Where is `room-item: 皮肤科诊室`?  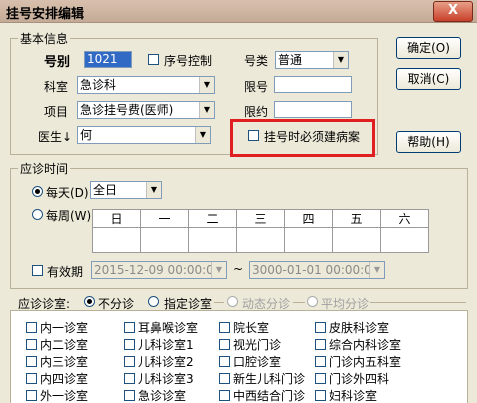 room-item: 皮肤科诊室 is located at coordinates (352, 327).